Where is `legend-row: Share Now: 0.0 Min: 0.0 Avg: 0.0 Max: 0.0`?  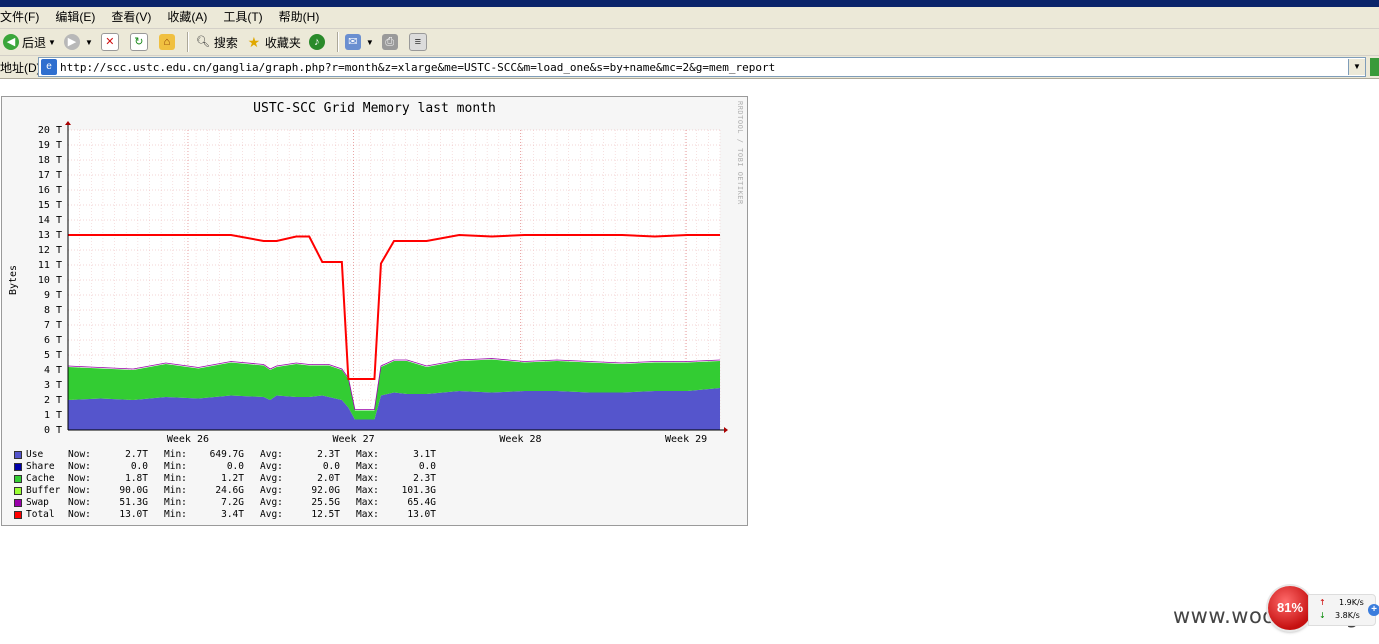 legend-row: Share Now: 0.0 Min: 0.0 Avg: 0.0 Max: 0.0 is located at coordinates (225, 467).